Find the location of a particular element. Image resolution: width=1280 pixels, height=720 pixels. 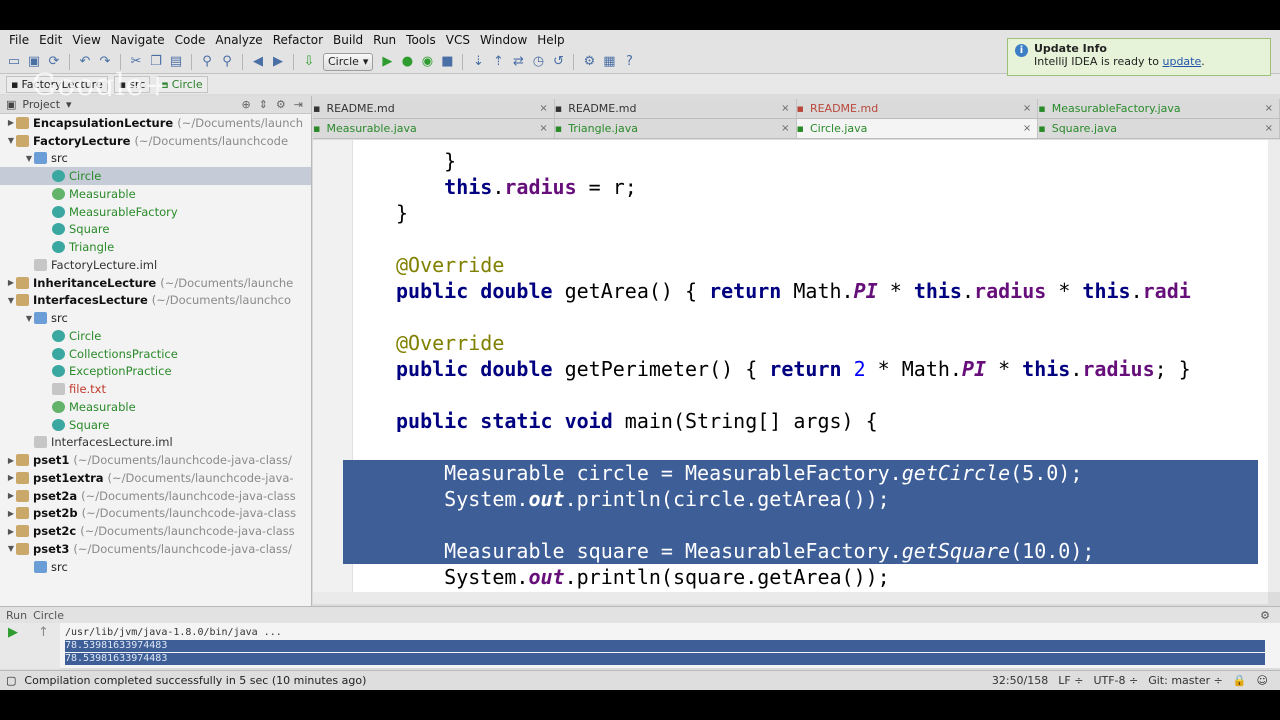

vcs-history-icon: ◷ is located at coordinates (538, 62).